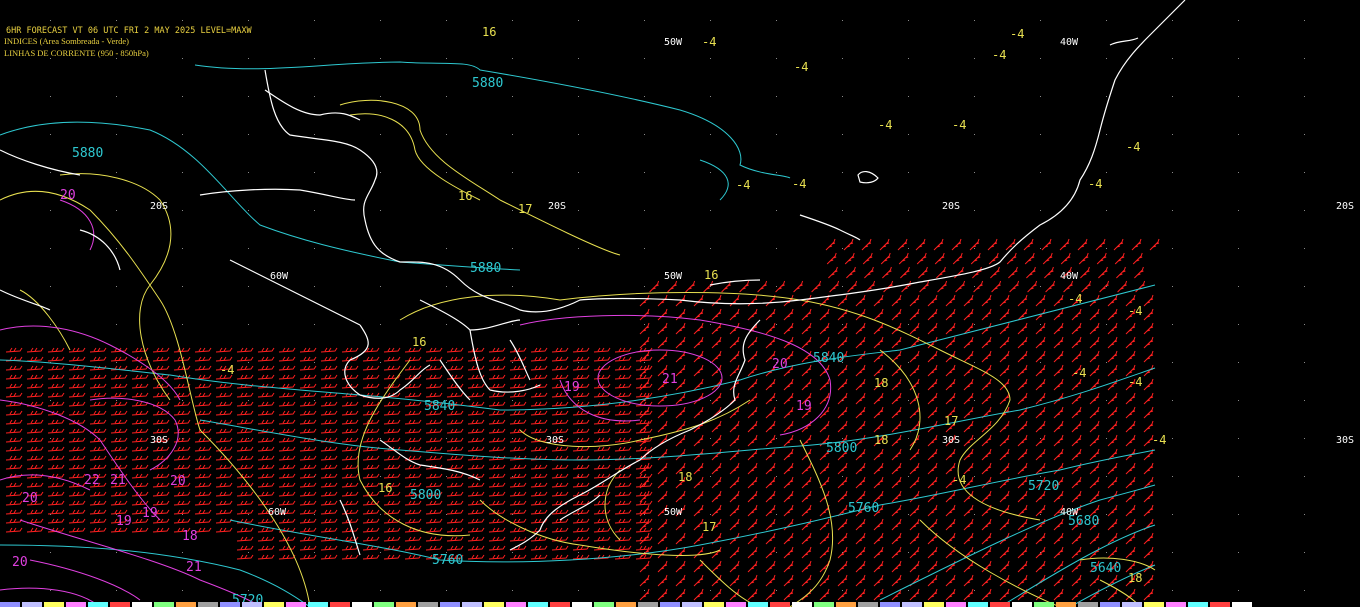 This screenshot has height=607, width=1360. Describe the element at coordinates (1345, 440) in the screenshot. I see `lat-label-30s-d: 30S` at that location.